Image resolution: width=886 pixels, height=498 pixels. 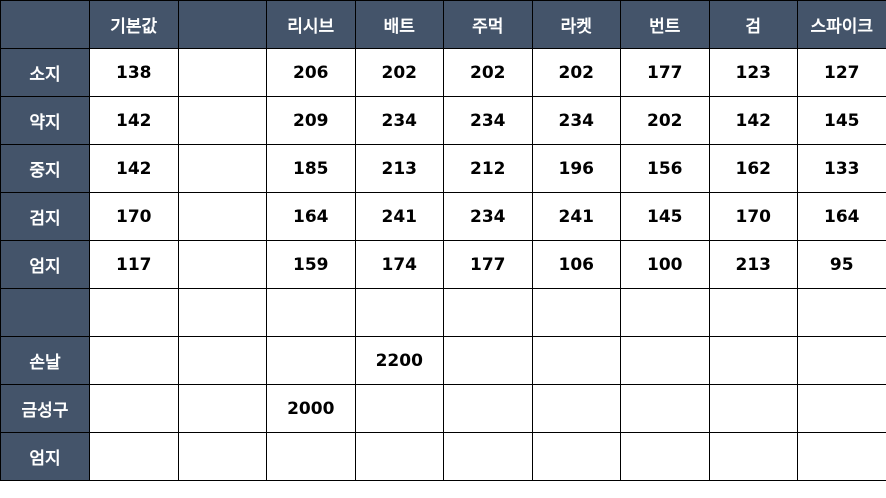 I want to click on header-cell-racket: 라켓, so click(x=576, y=24).